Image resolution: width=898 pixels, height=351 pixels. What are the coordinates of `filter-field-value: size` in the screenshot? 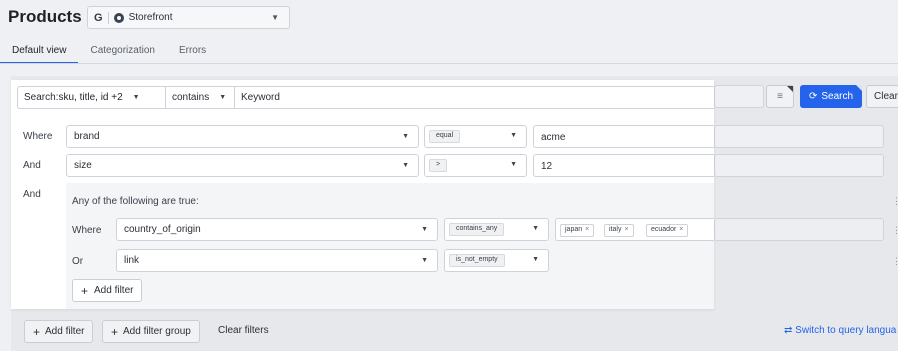 It's located at (83, 165).